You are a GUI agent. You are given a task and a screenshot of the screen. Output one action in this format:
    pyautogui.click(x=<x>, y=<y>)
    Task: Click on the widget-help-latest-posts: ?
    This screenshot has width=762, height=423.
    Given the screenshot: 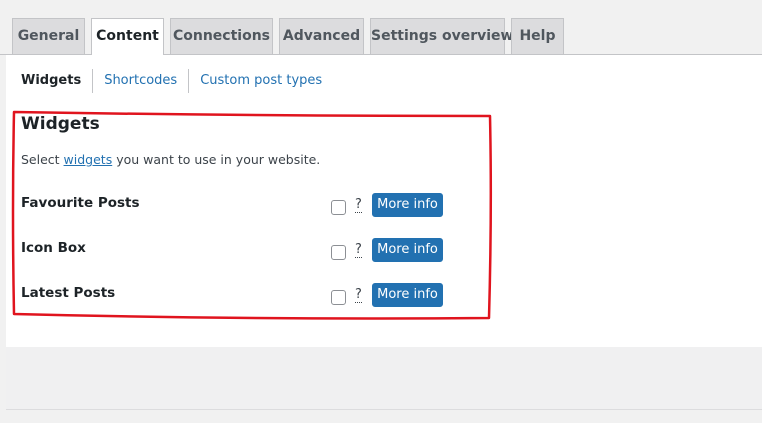 What is the action you would take?
    pyautogui.click(x=358, y=295)
    